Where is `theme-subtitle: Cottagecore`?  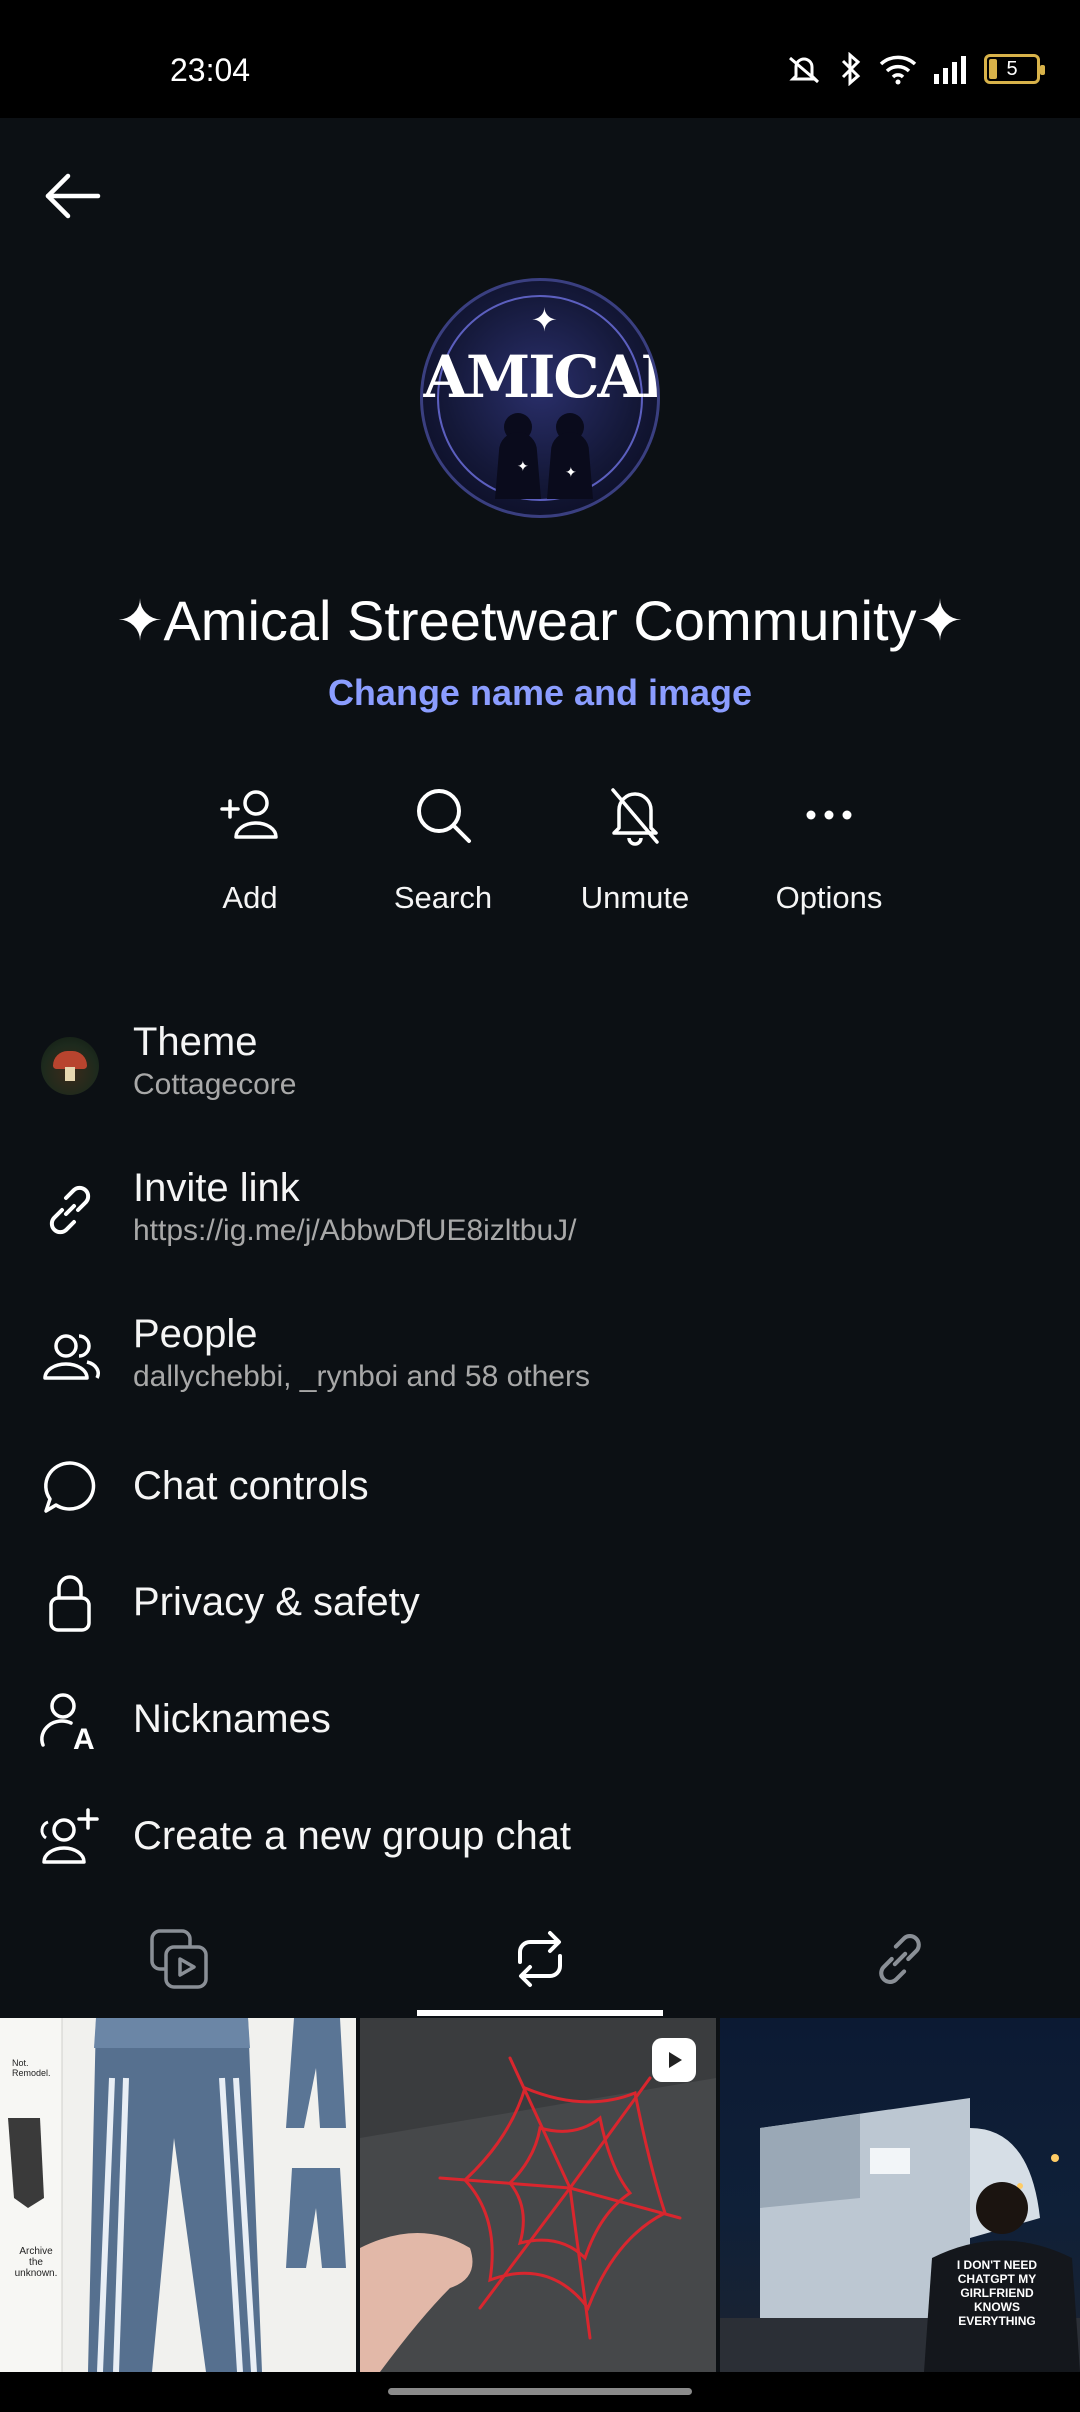 theme-subtitle: Cottagecore is located at coordinates (215, 1084).